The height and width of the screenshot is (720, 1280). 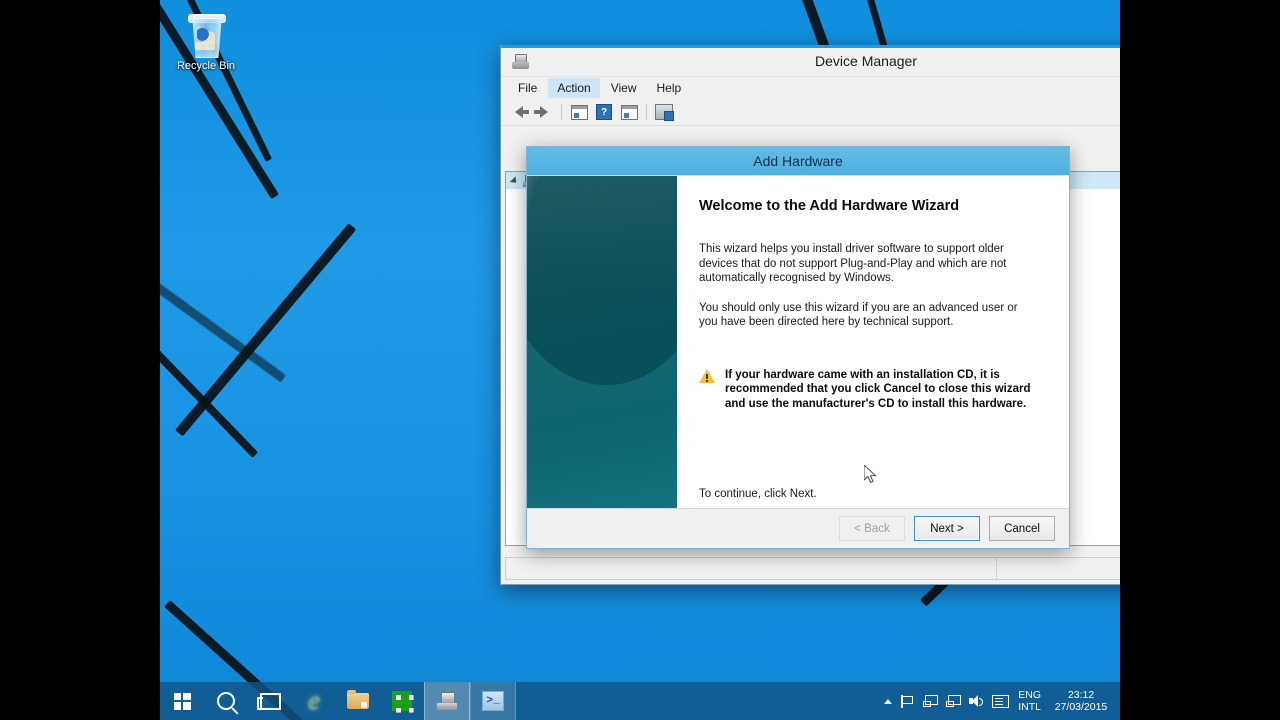 I want to click on powershell-button: >_, so click(x=493, y=701).